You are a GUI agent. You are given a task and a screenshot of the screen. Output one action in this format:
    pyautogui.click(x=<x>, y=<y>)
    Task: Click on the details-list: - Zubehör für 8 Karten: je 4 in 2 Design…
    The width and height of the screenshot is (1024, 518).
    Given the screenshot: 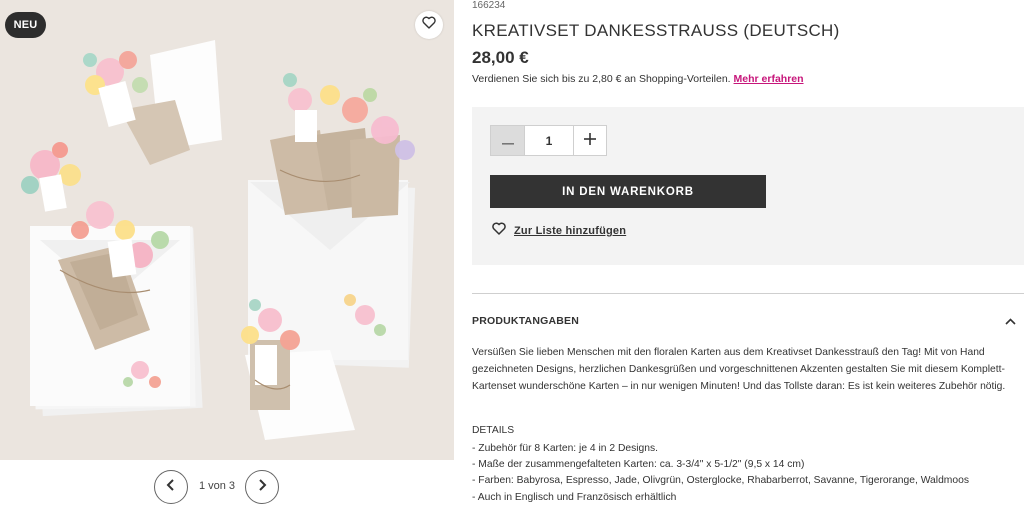 What is the action you would take?
    pyautogui.click(x=748, y=473)
    